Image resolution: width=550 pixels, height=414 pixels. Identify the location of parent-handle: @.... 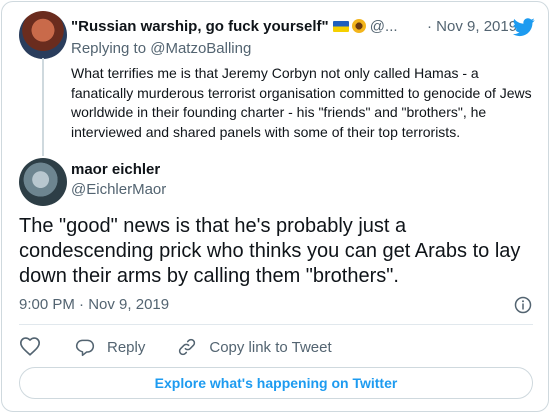
(384, 26).